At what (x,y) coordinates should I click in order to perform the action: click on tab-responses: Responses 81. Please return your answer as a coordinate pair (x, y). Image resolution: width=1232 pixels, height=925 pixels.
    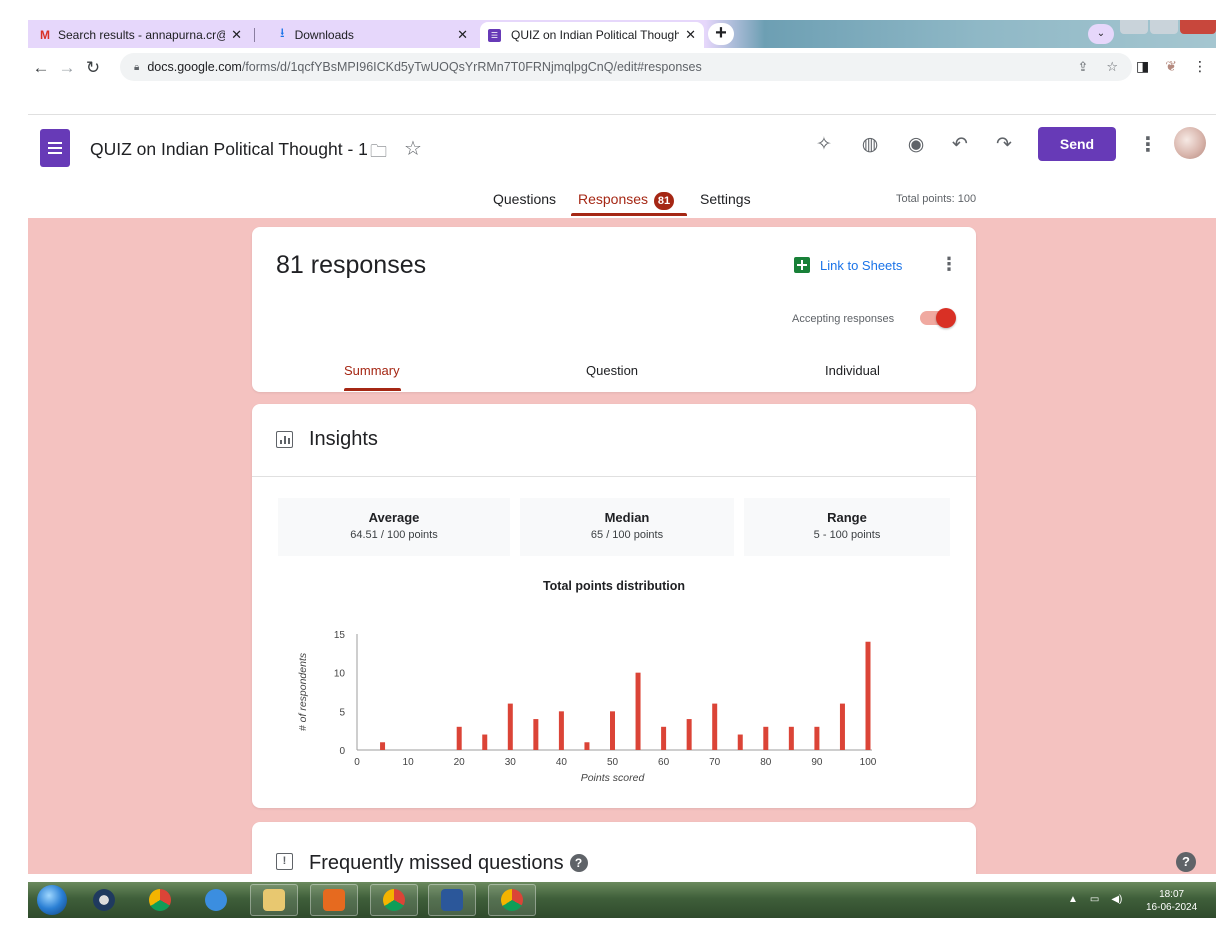
    Looking at the image, I should click on (626, 200).